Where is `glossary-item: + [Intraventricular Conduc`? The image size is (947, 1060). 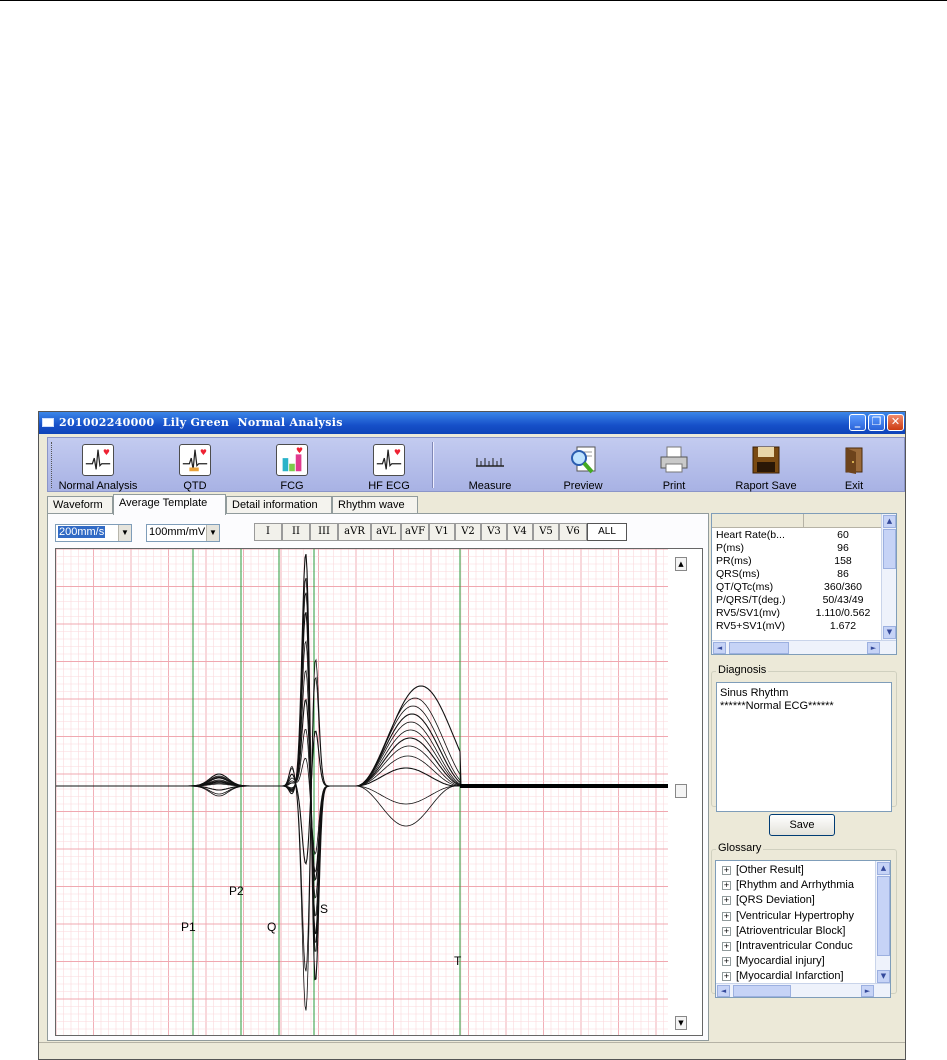
glossary-item: + [Intraventricular Conduc is located at coordinates (796, 946).